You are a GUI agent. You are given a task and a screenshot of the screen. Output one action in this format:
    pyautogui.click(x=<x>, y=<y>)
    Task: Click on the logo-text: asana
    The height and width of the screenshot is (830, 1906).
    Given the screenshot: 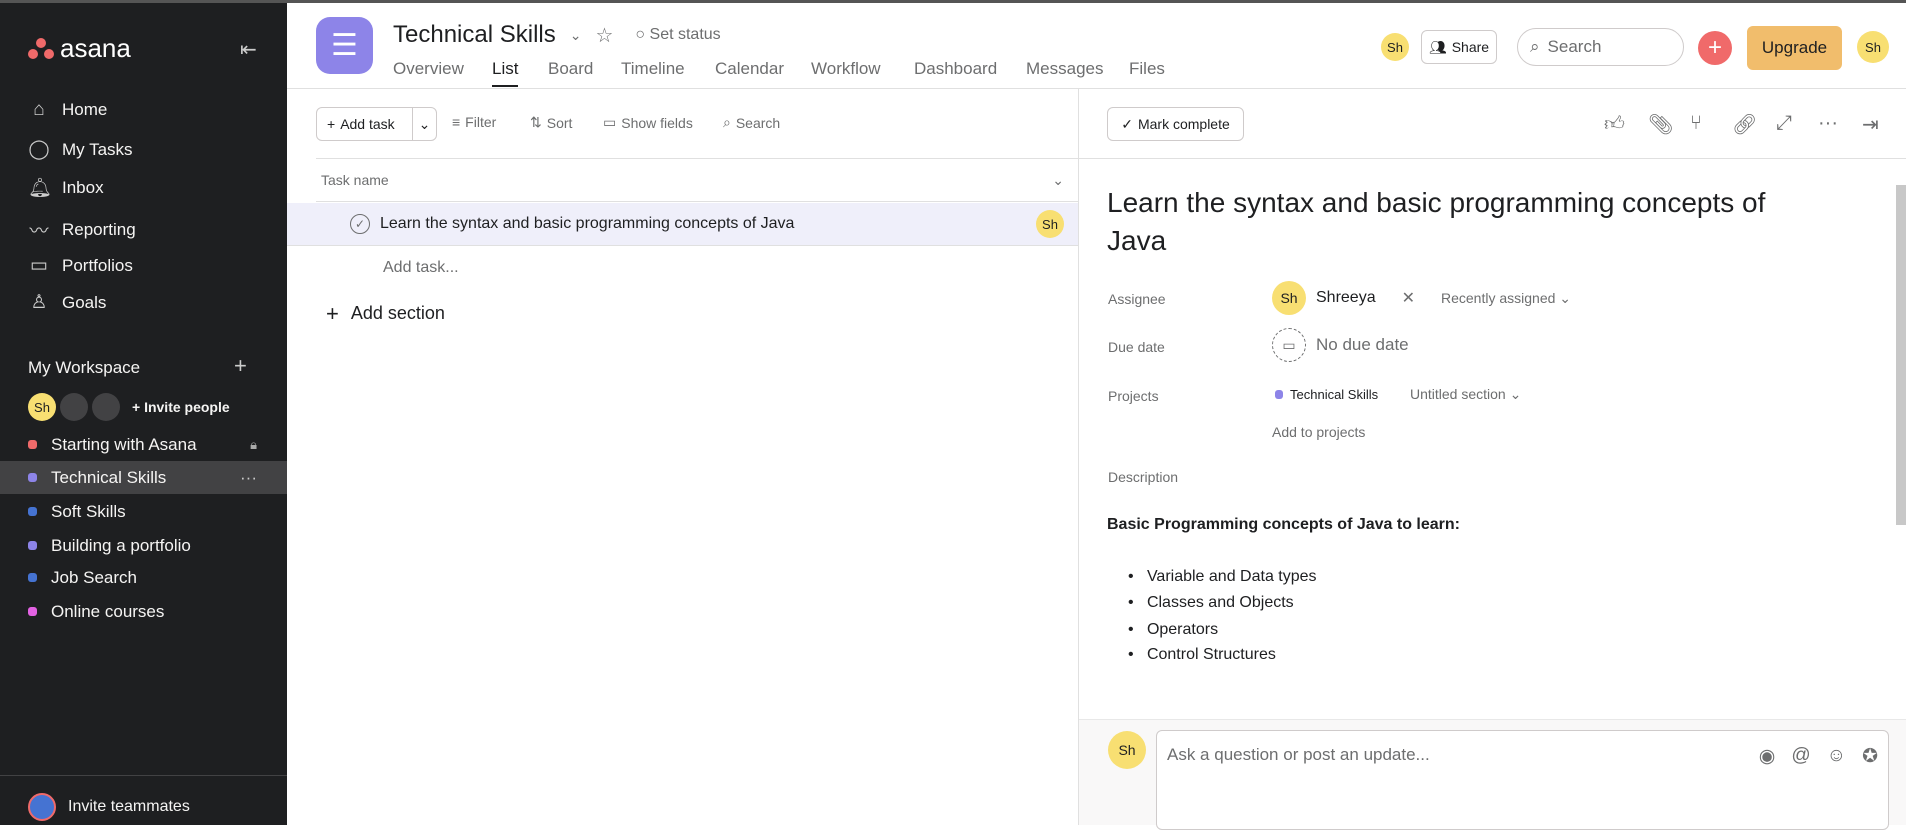 What is the action you would take?
    pyautogui.click(x=95, y=48)
    